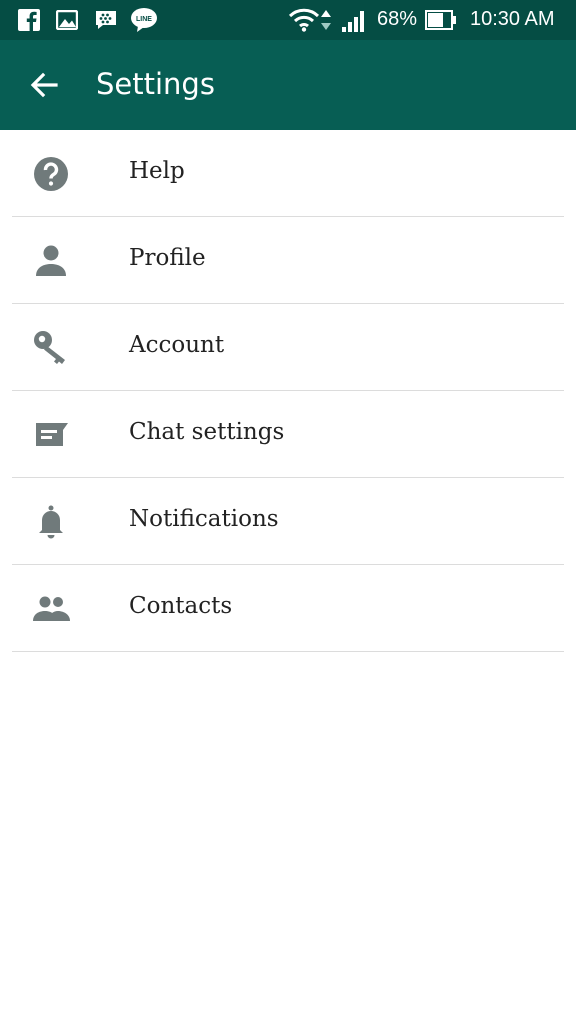 This screenshot has height=1024, width=576. Describe the element at coordinates (304, 20) in the screenshot. I see `wifi-icon` at that location.